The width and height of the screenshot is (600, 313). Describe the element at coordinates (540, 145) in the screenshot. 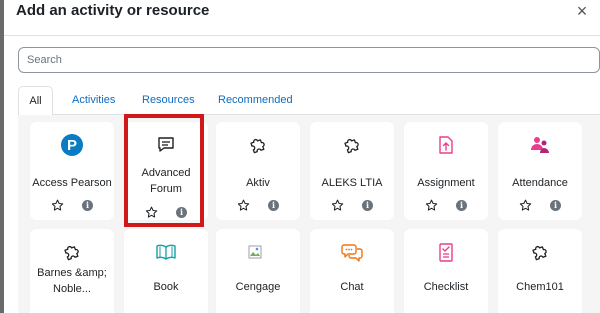

I see `attendance-icon` at that location.